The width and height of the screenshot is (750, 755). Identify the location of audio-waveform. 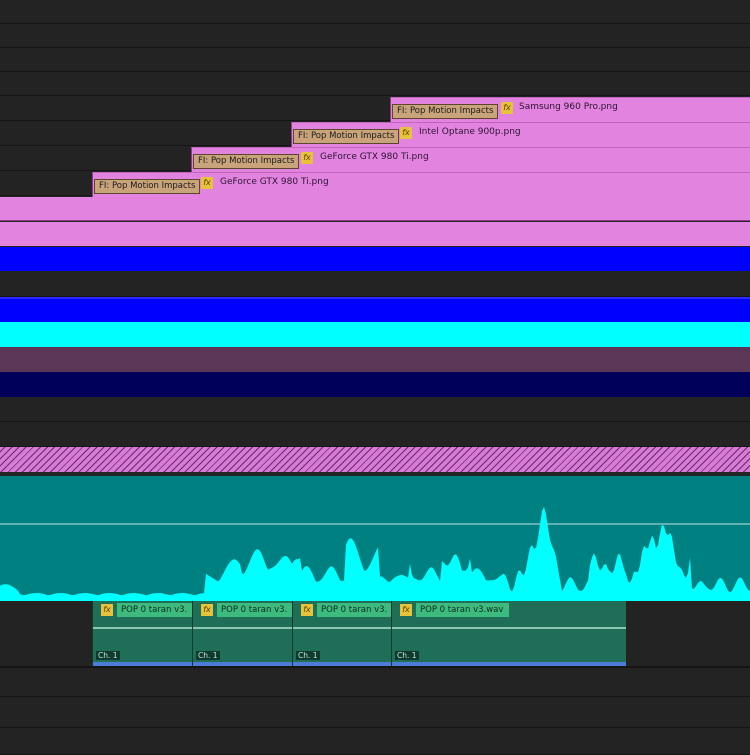
(375, 553).